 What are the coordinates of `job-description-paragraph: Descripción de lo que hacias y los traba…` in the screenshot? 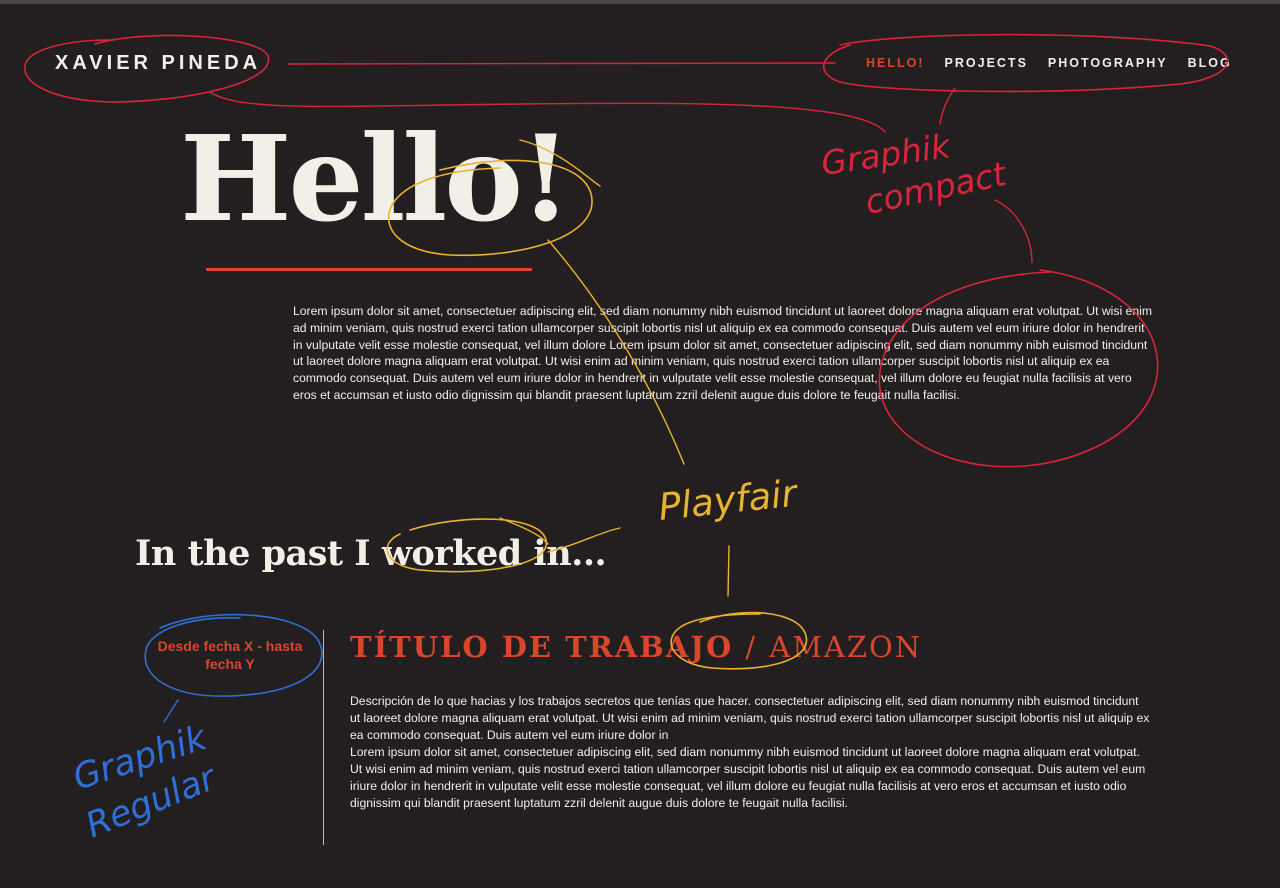 It's located at (750, 718).